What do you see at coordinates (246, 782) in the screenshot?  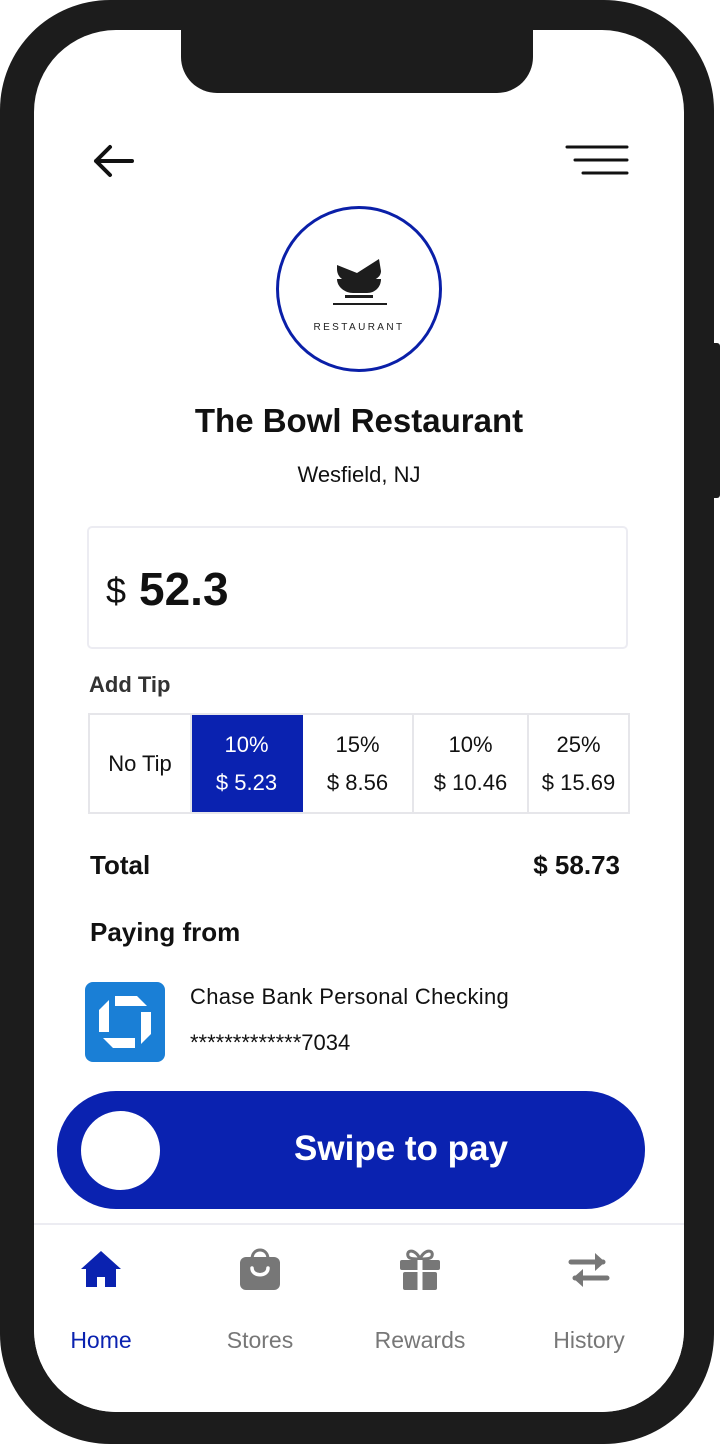 I see `tip-option-amount: $ 5.23` at bounding box center [246, 782].